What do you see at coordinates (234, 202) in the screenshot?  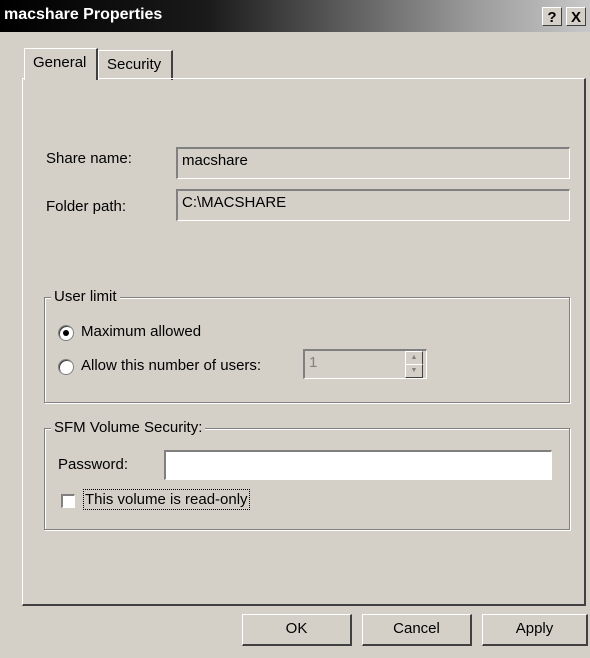 I see `folder-path-value: C:\MACSHARE` at bounding box center [234, 202].